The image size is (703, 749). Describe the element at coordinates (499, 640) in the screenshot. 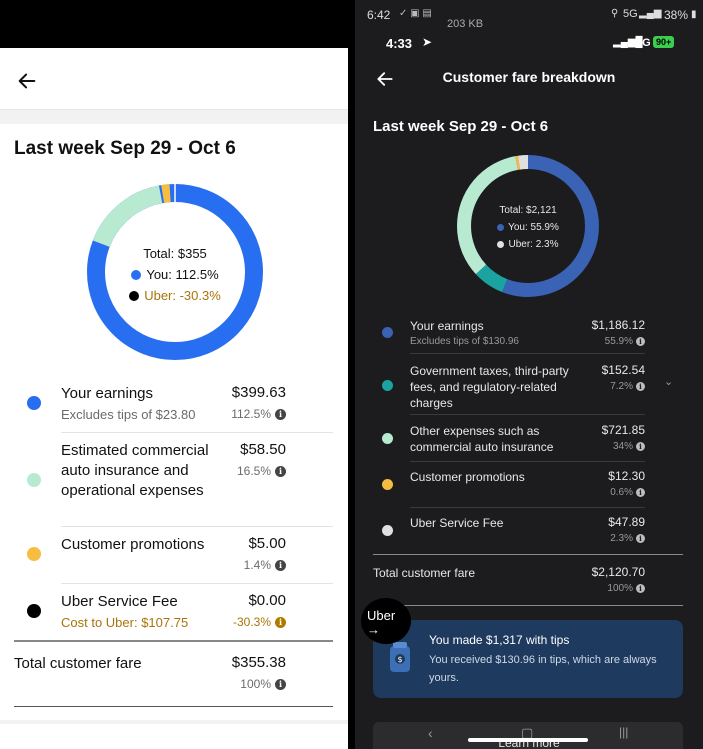

I see `tips-title: You made $1,317 with tips` at that location.